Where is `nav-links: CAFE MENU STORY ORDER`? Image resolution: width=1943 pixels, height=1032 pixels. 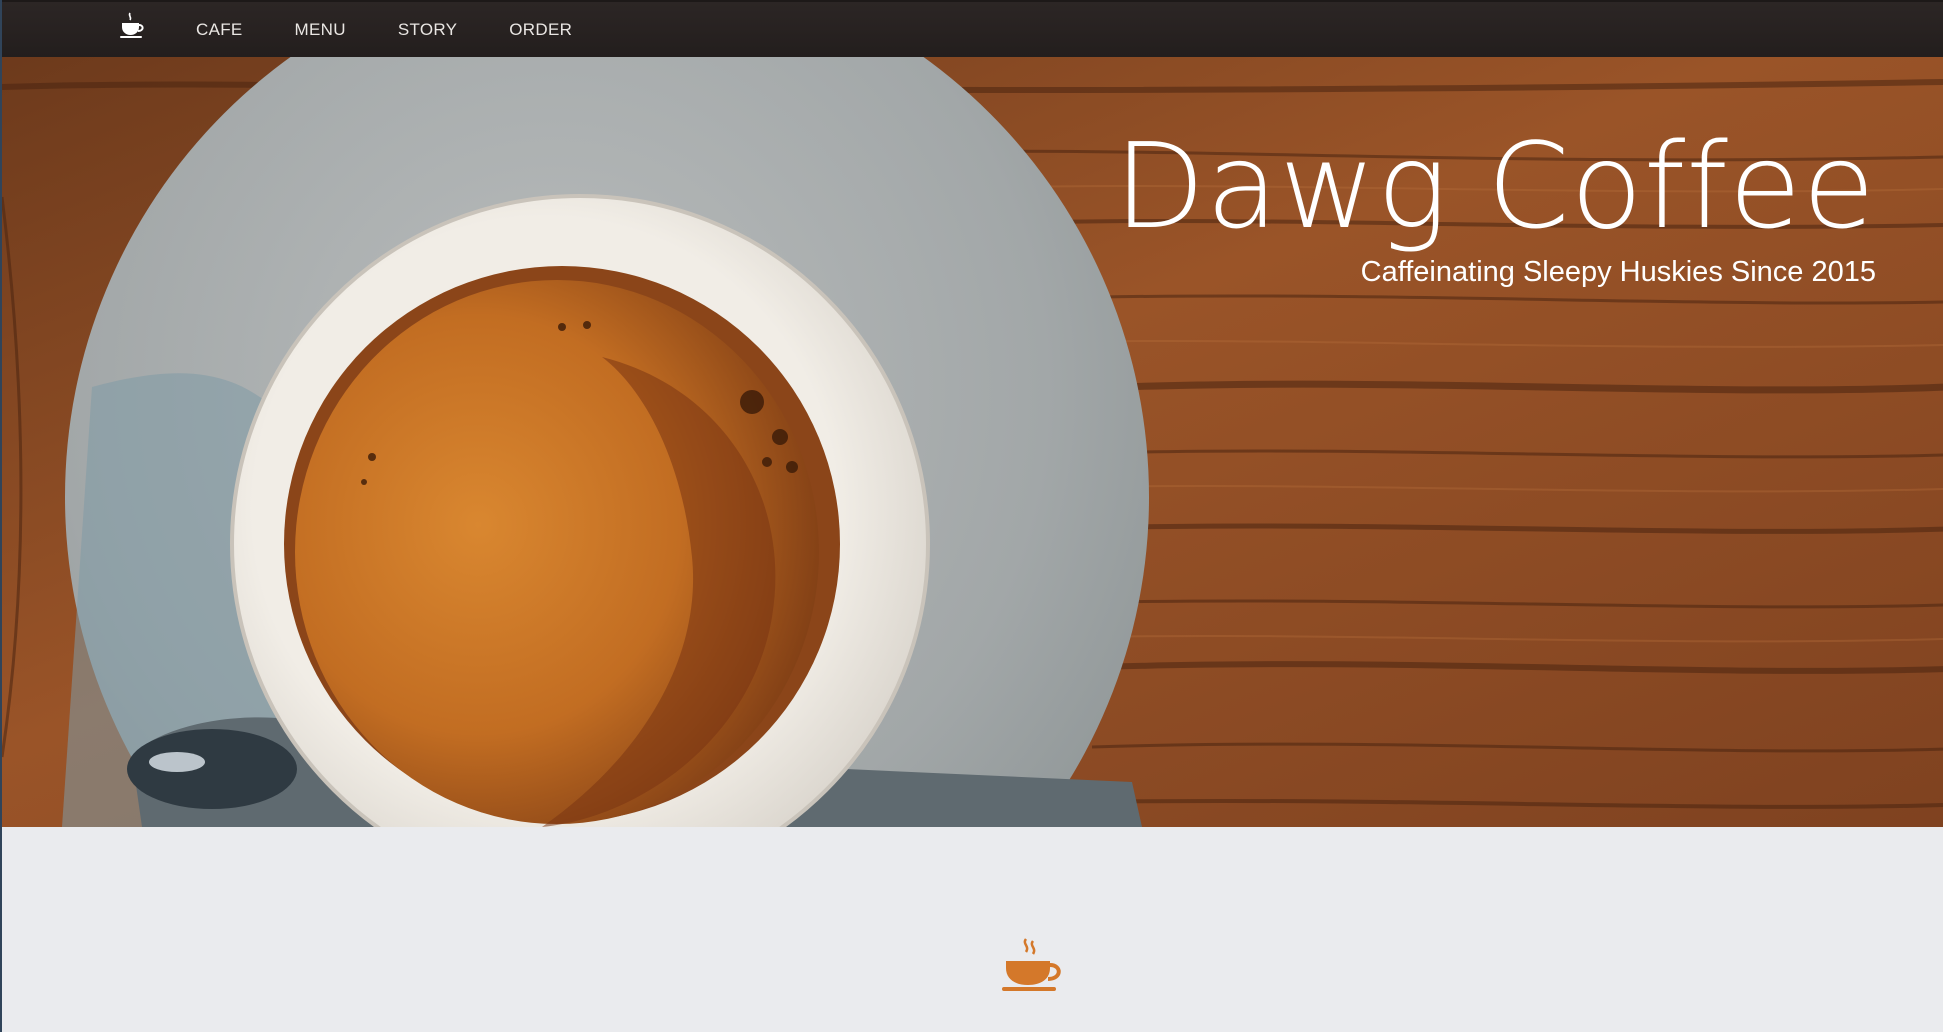
nav-links: CAFE MENU STORY ORDER is located at coordinates (410, 29).